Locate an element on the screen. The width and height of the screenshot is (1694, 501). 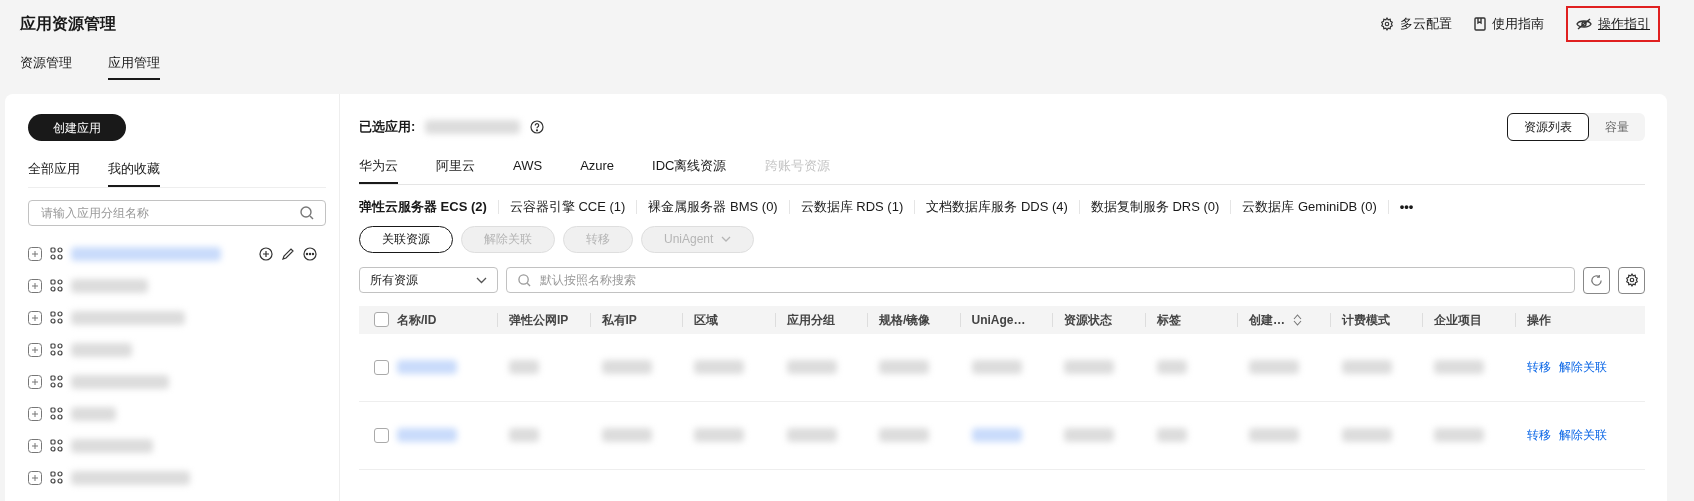
column-header: 企业项目 is located at coordinates (1458, 320).